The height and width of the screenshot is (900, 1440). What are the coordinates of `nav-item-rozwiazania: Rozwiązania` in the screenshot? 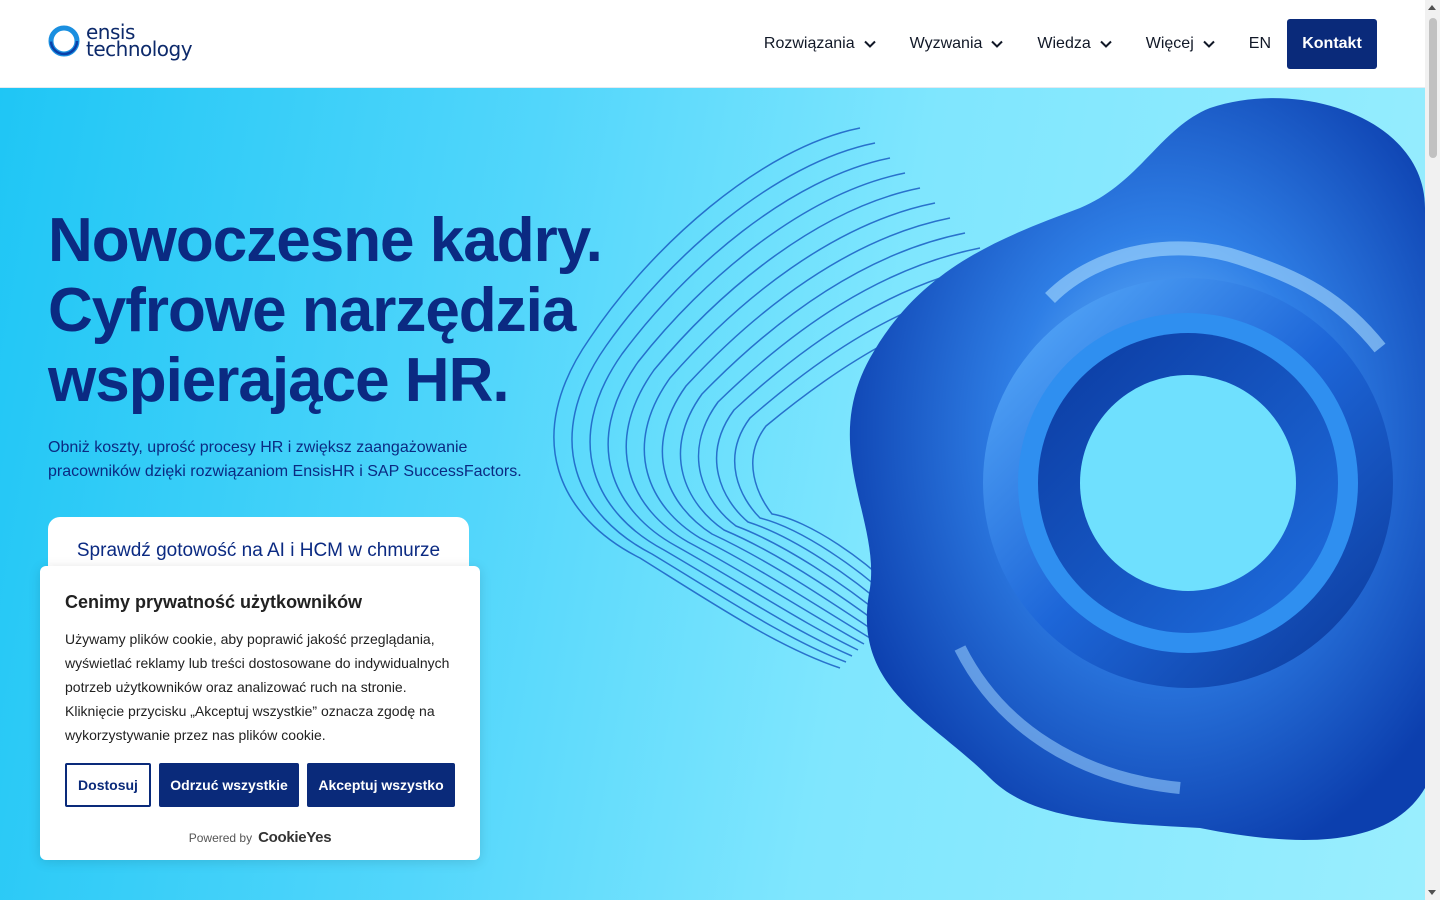 It's located at (820, 44).